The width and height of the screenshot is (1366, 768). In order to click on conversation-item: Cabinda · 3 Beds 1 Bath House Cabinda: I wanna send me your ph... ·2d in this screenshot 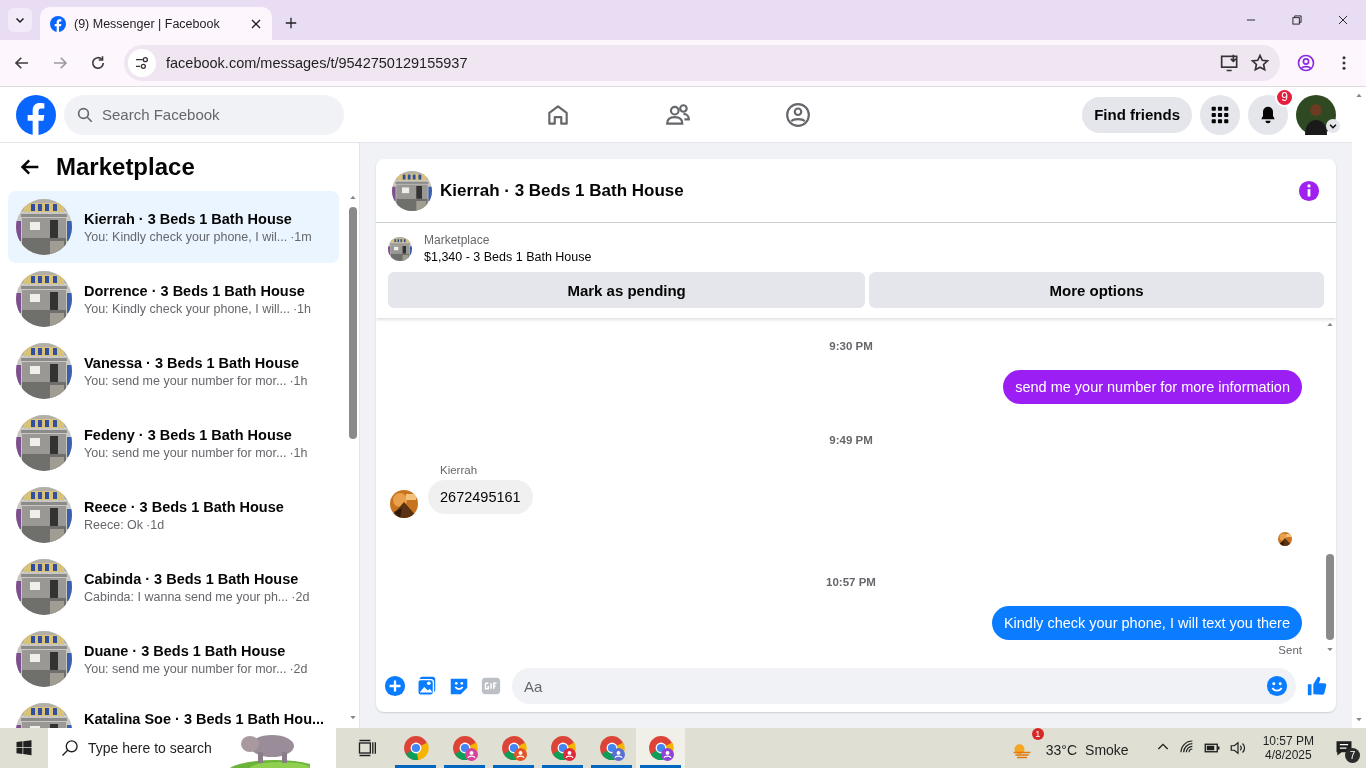, I will do `click(173, 587)`.